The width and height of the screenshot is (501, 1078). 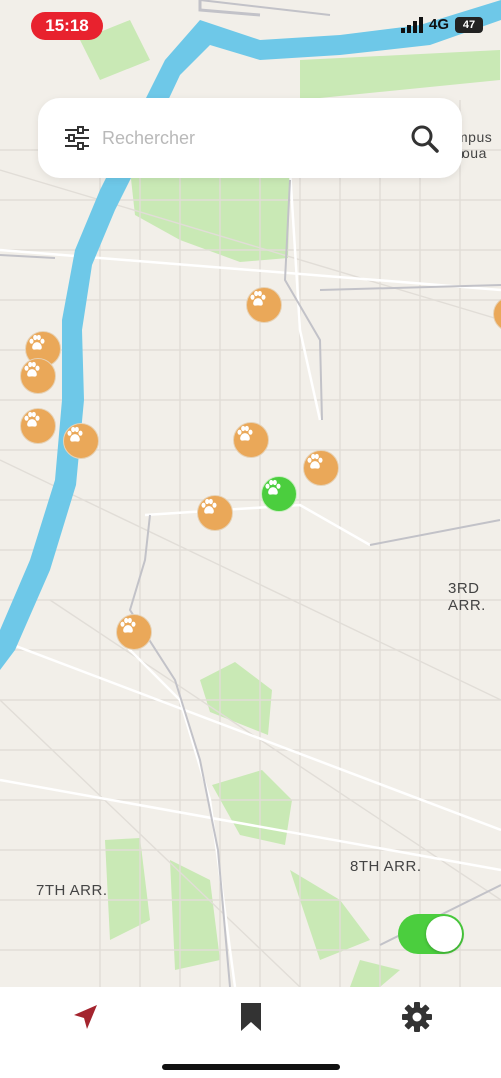 What do you see at coordinates (386, 866) in the screenshot?
I see `map-label-8th-arr: 8TH ARR.` at bounding box center [386, 866].